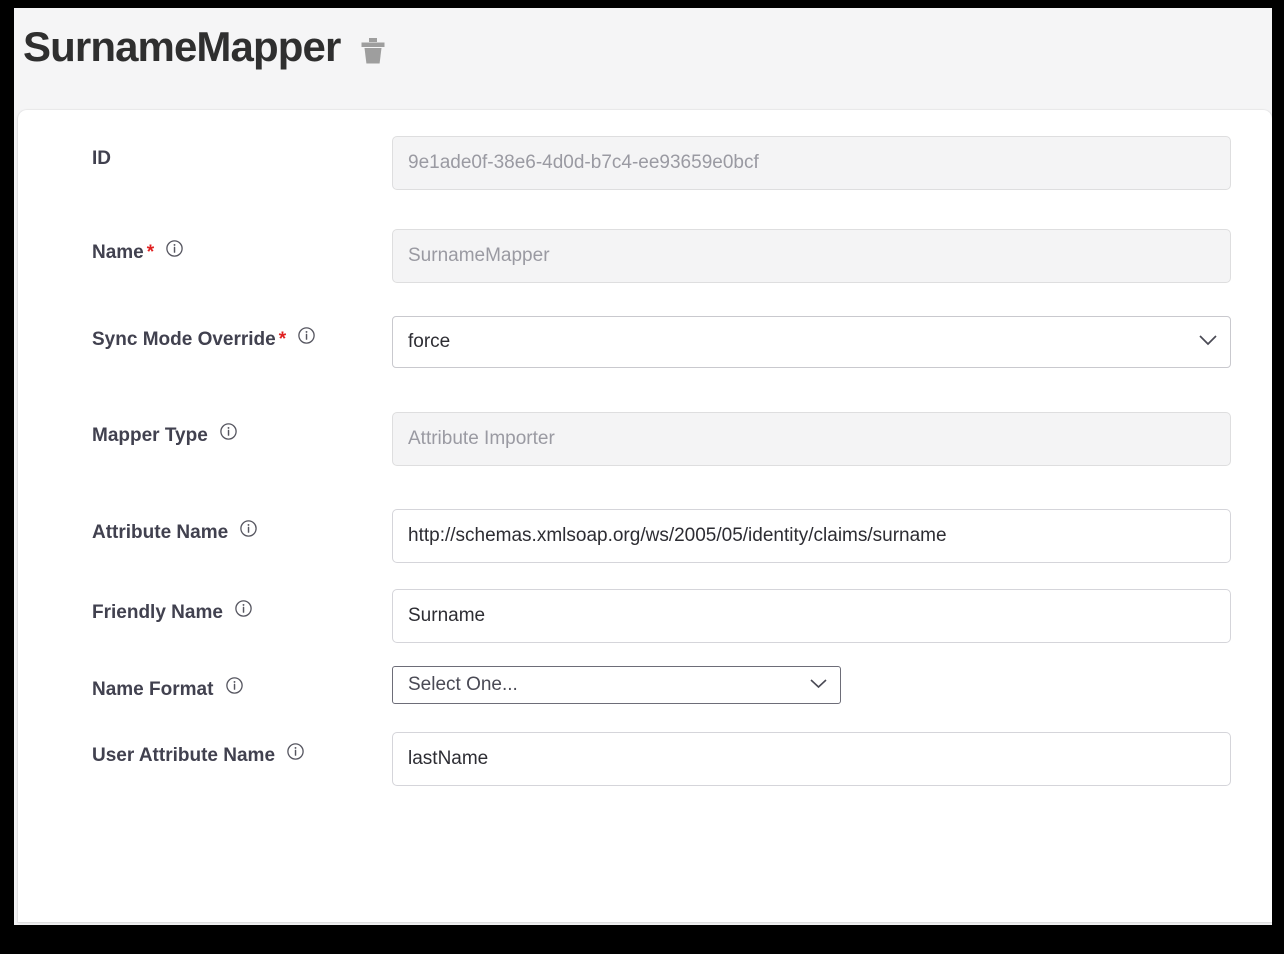 This screenshot has height=954, width=1284. I want to click on form-row-mapper-type: Mapper Type, so click(645, 439).